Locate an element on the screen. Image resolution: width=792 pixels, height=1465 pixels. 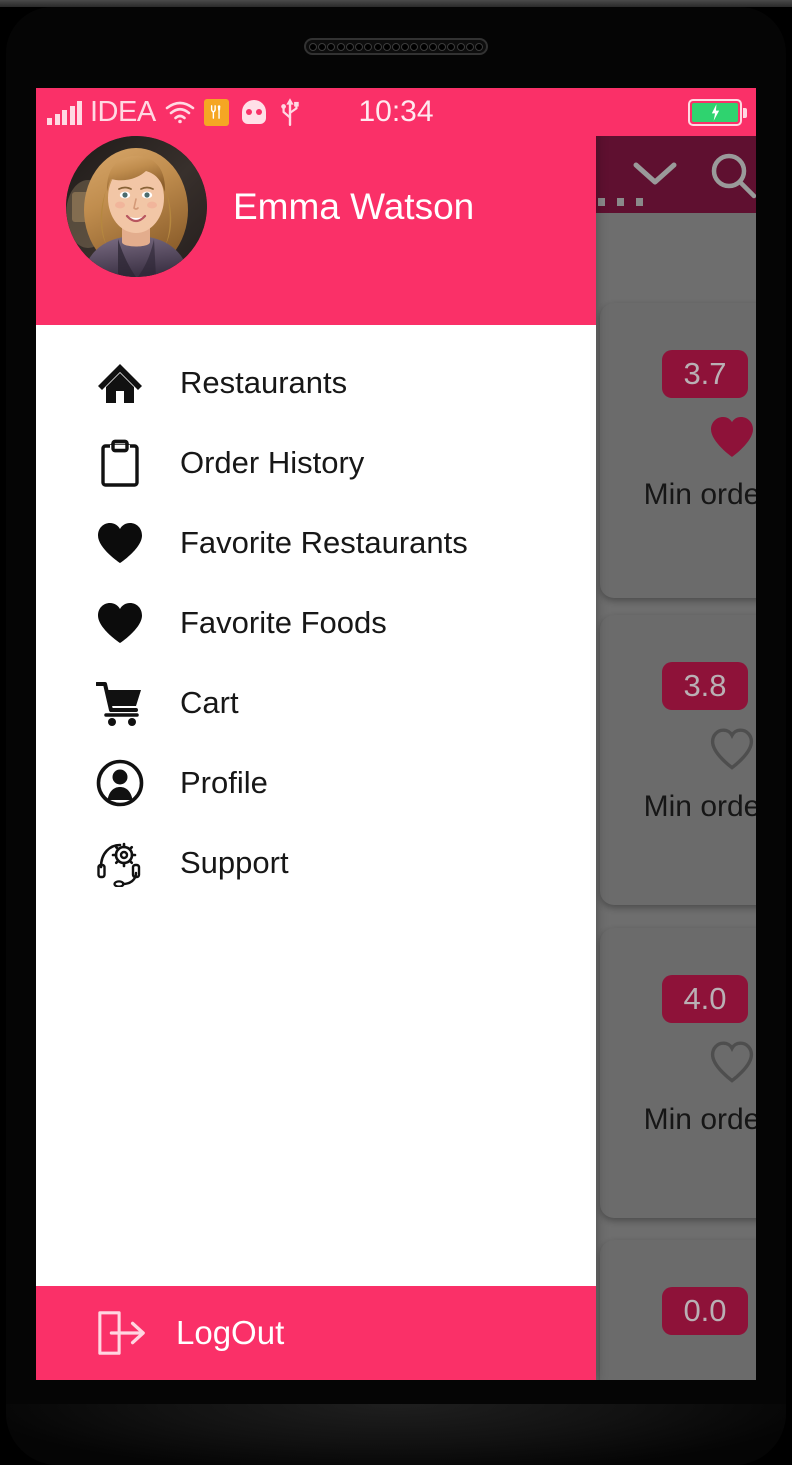
sidebar-item-favorite-foods: Favorite Foods is located at coordinates (316, 623).